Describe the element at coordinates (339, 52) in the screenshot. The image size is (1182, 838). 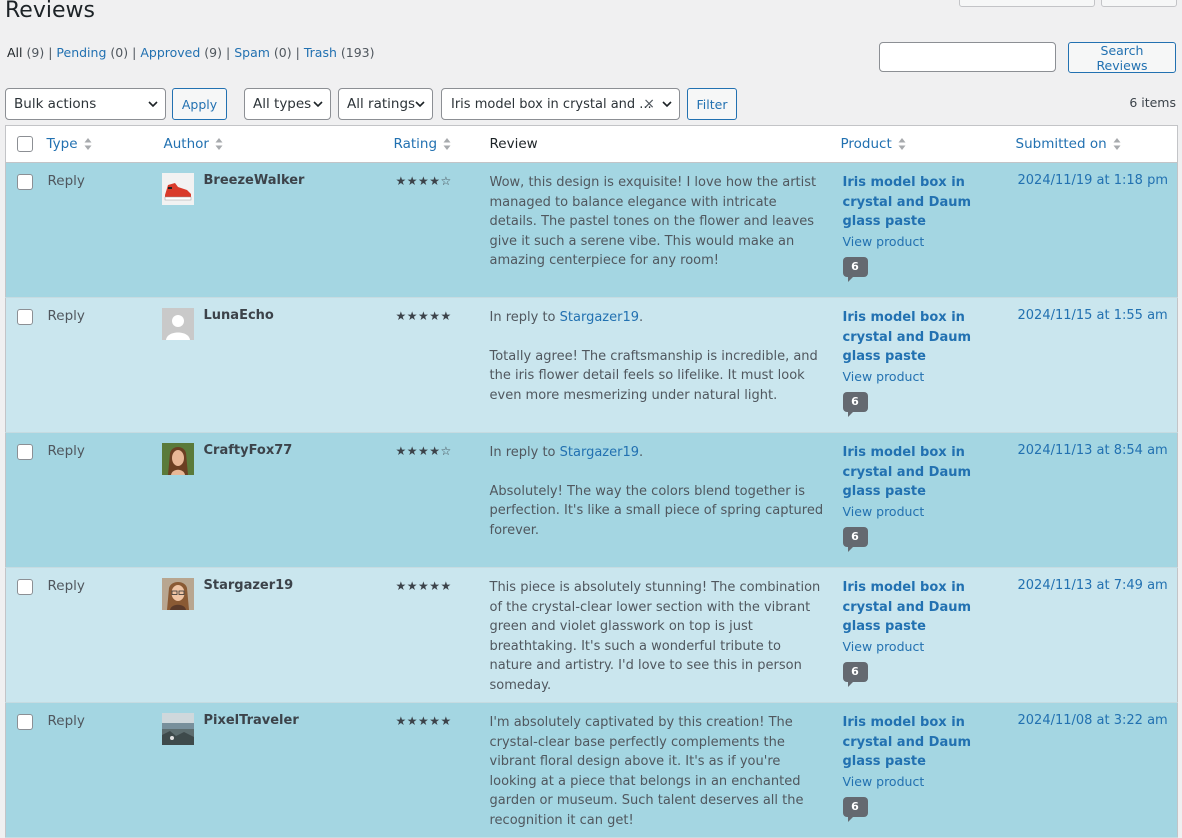
I see `filter-trash-link: Trash (193)` at that location.